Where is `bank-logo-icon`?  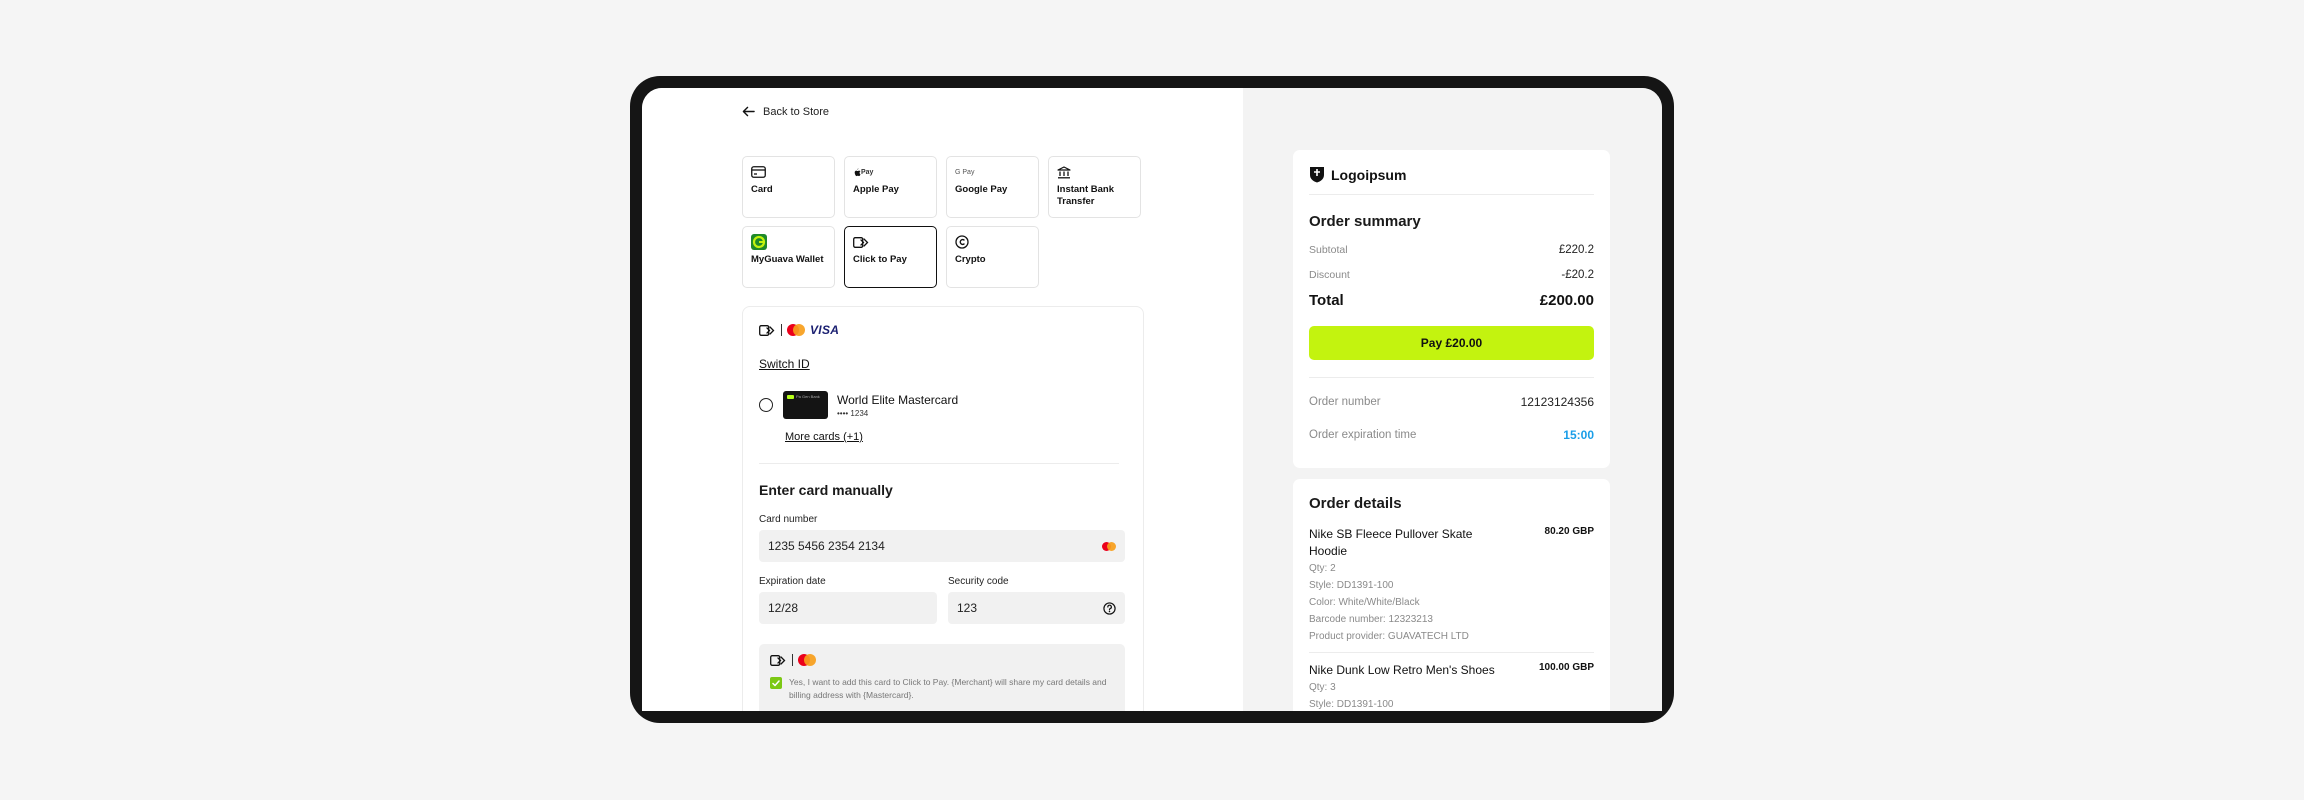 bank-logo-icon is located at coordinates (790, 397).